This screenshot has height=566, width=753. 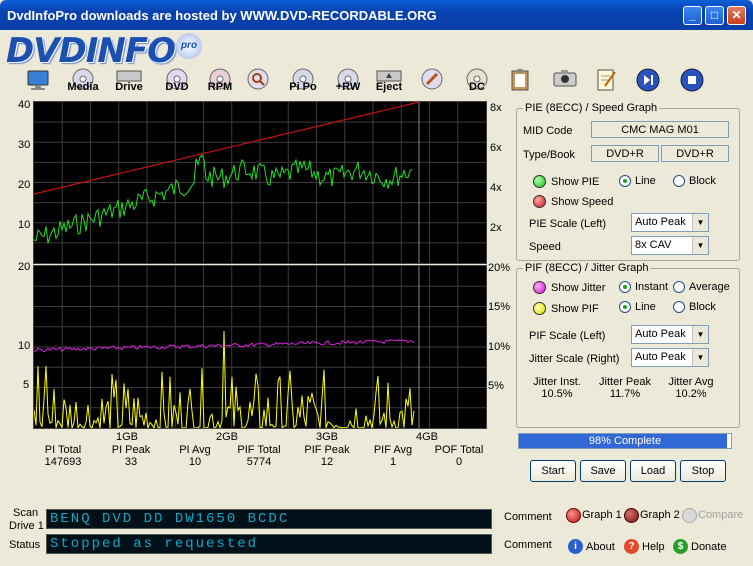 I want to click on tick-label: 1GB, so click(x=127, y=437).